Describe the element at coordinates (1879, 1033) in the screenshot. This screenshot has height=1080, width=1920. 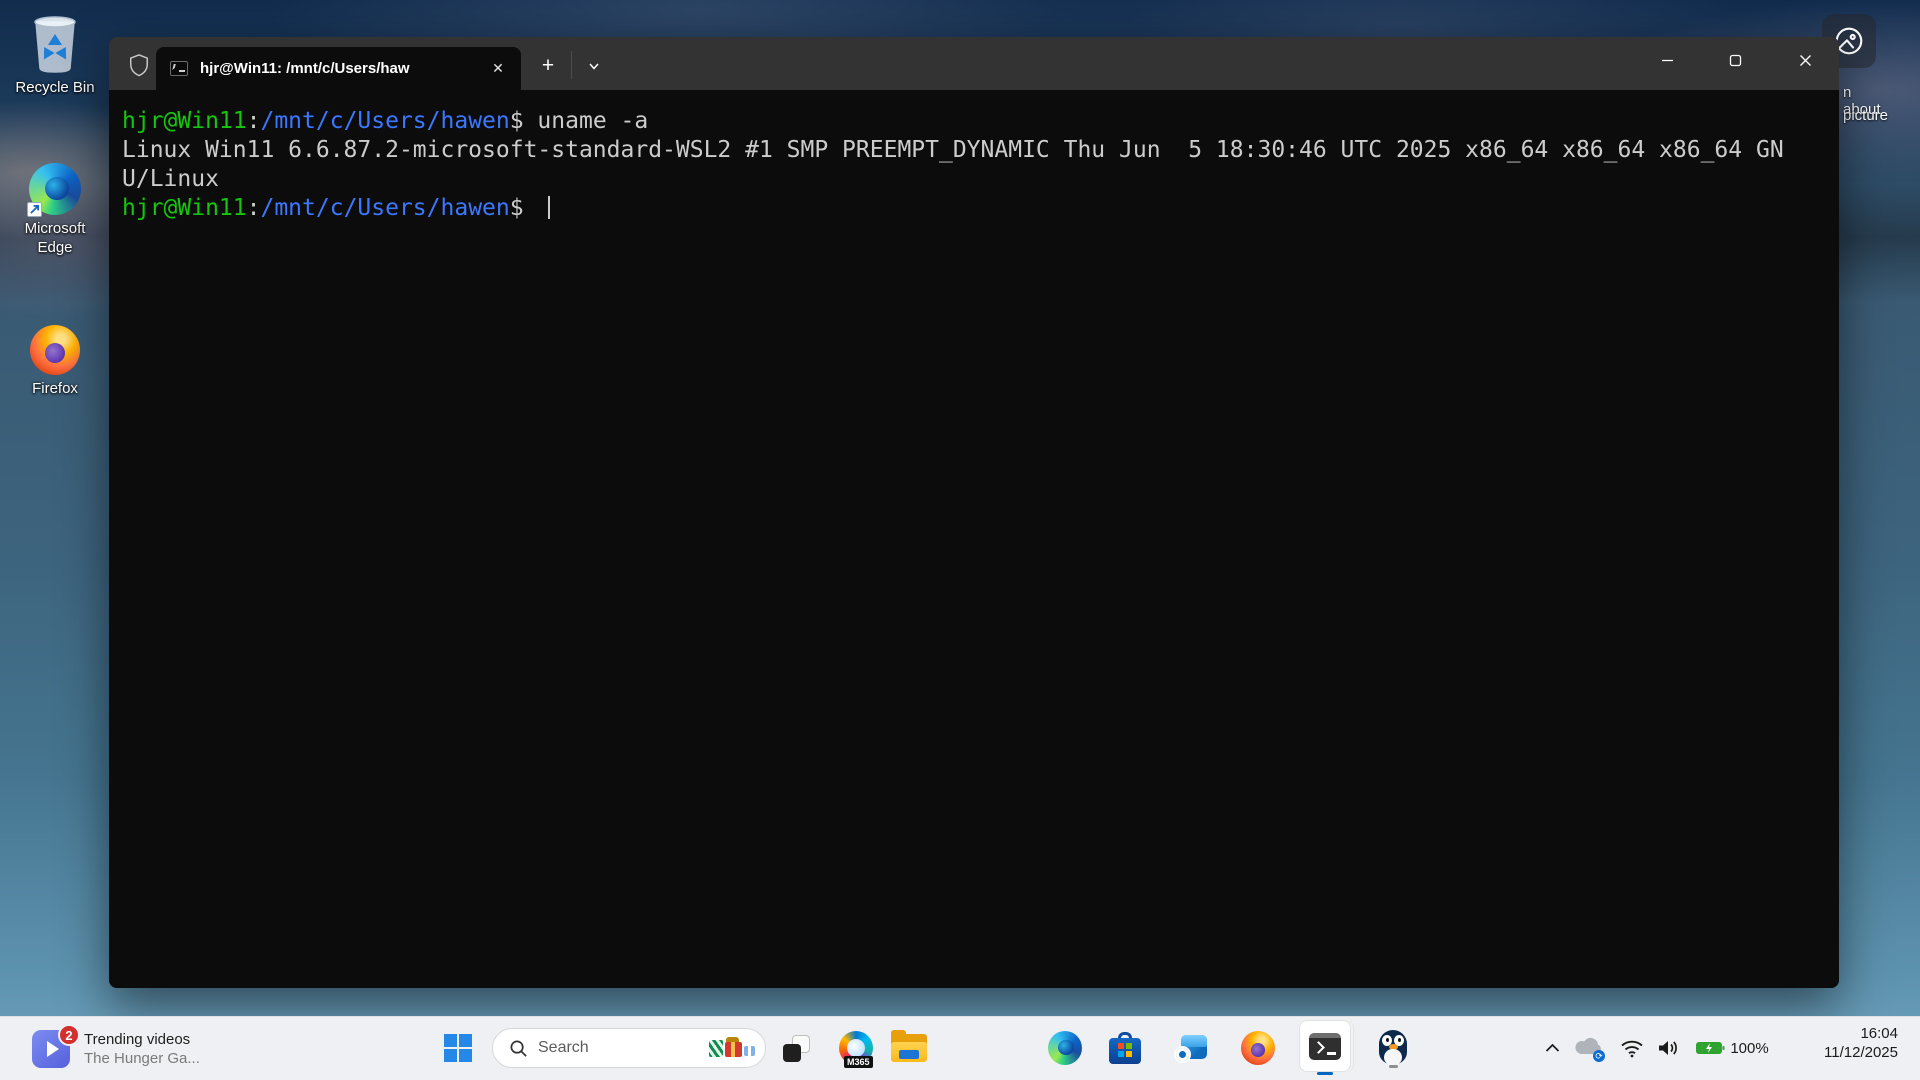
I see `clock-time: 16:04` at that location.